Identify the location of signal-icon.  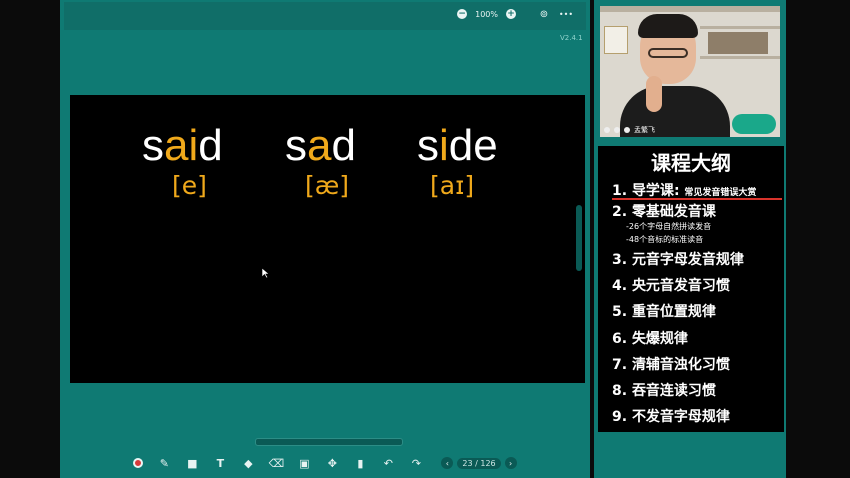
(627, 130).